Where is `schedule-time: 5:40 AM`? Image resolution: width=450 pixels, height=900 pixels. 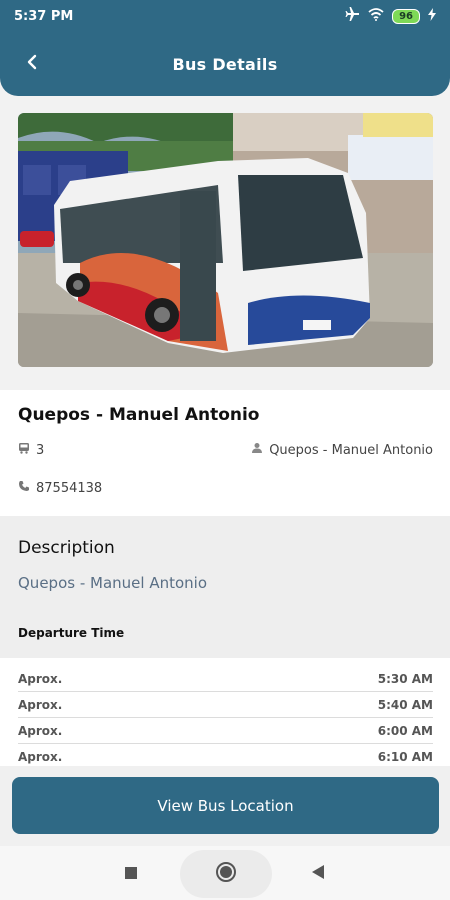
schedule-time: 5:40 AM is located at coordinates (405, 704).